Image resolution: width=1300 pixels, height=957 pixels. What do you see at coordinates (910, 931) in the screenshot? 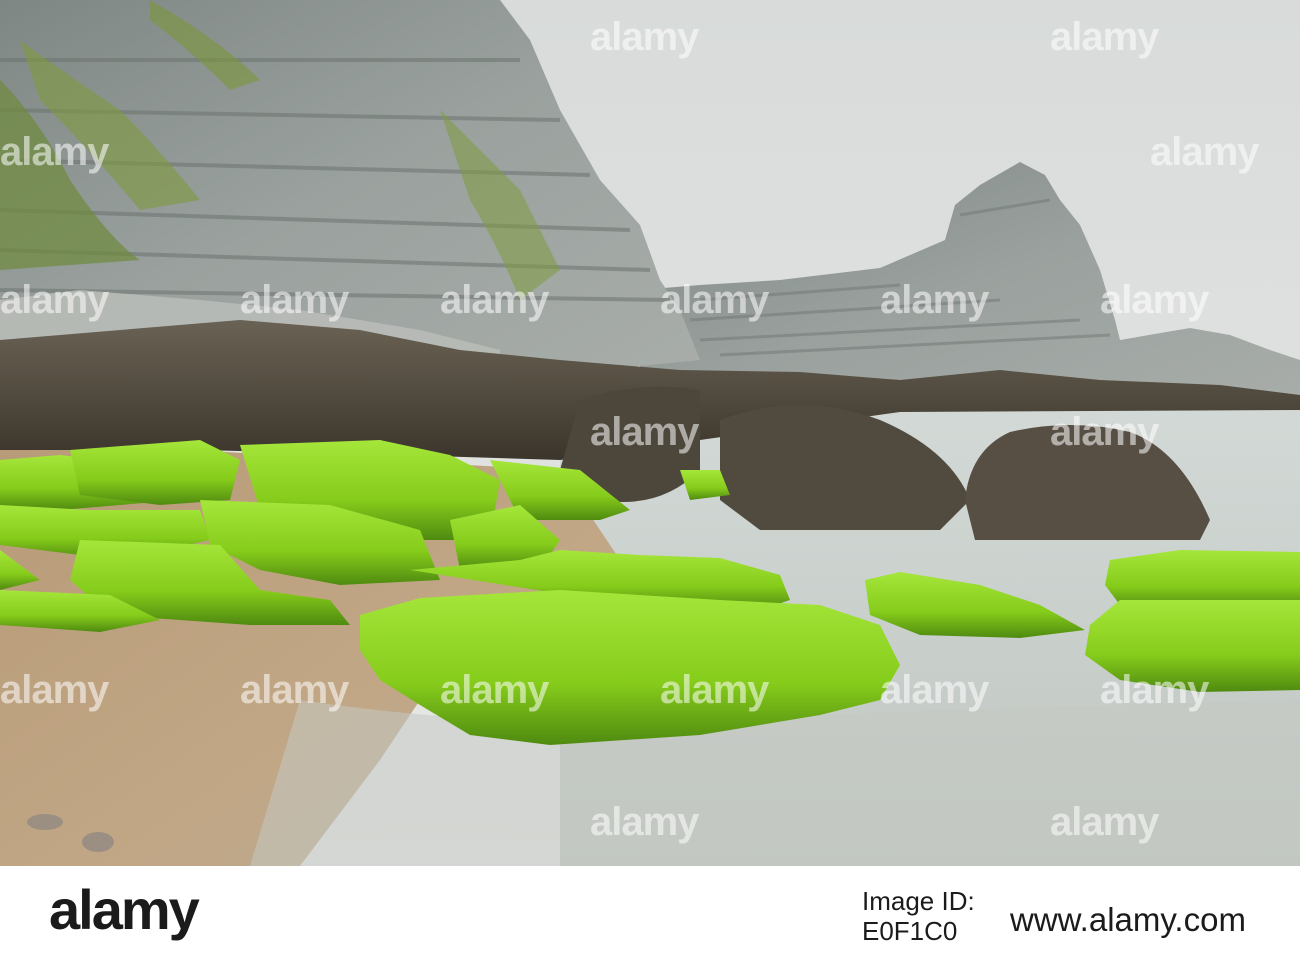
I see `image-id: E0F1C0` at bounding box center [910, 931].